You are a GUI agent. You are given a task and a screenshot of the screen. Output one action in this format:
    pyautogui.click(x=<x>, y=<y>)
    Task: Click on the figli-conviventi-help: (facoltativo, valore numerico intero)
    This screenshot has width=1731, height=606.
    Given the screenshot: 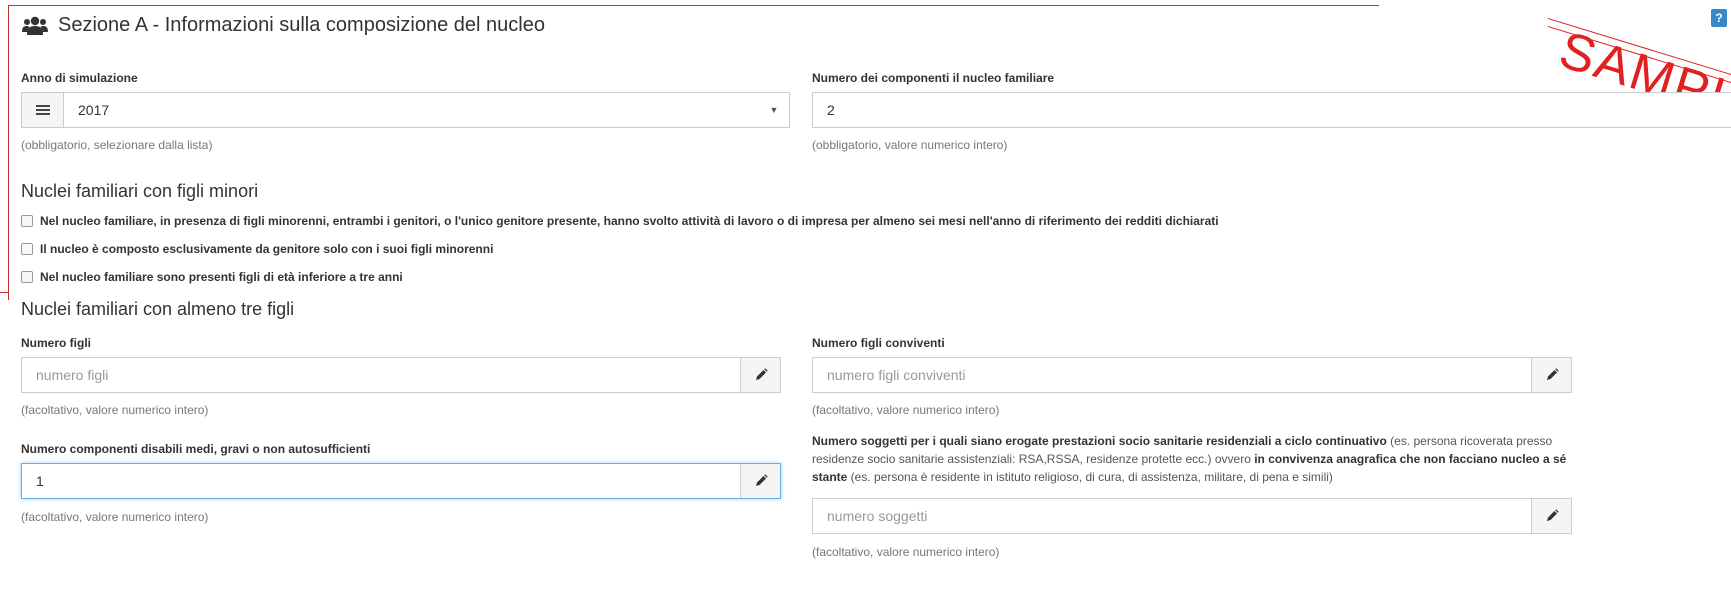 What is the action you would take?
    pyautogui.click(x=906, y=410)
    